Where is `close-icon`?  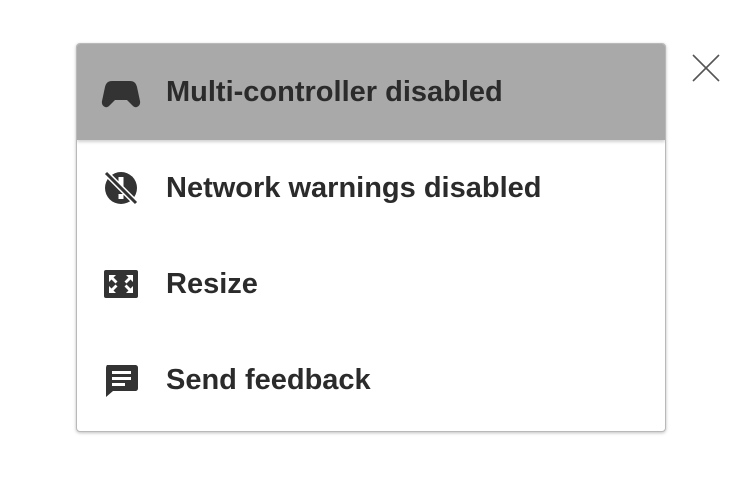 close-icon is located at coordinates (706, 71).